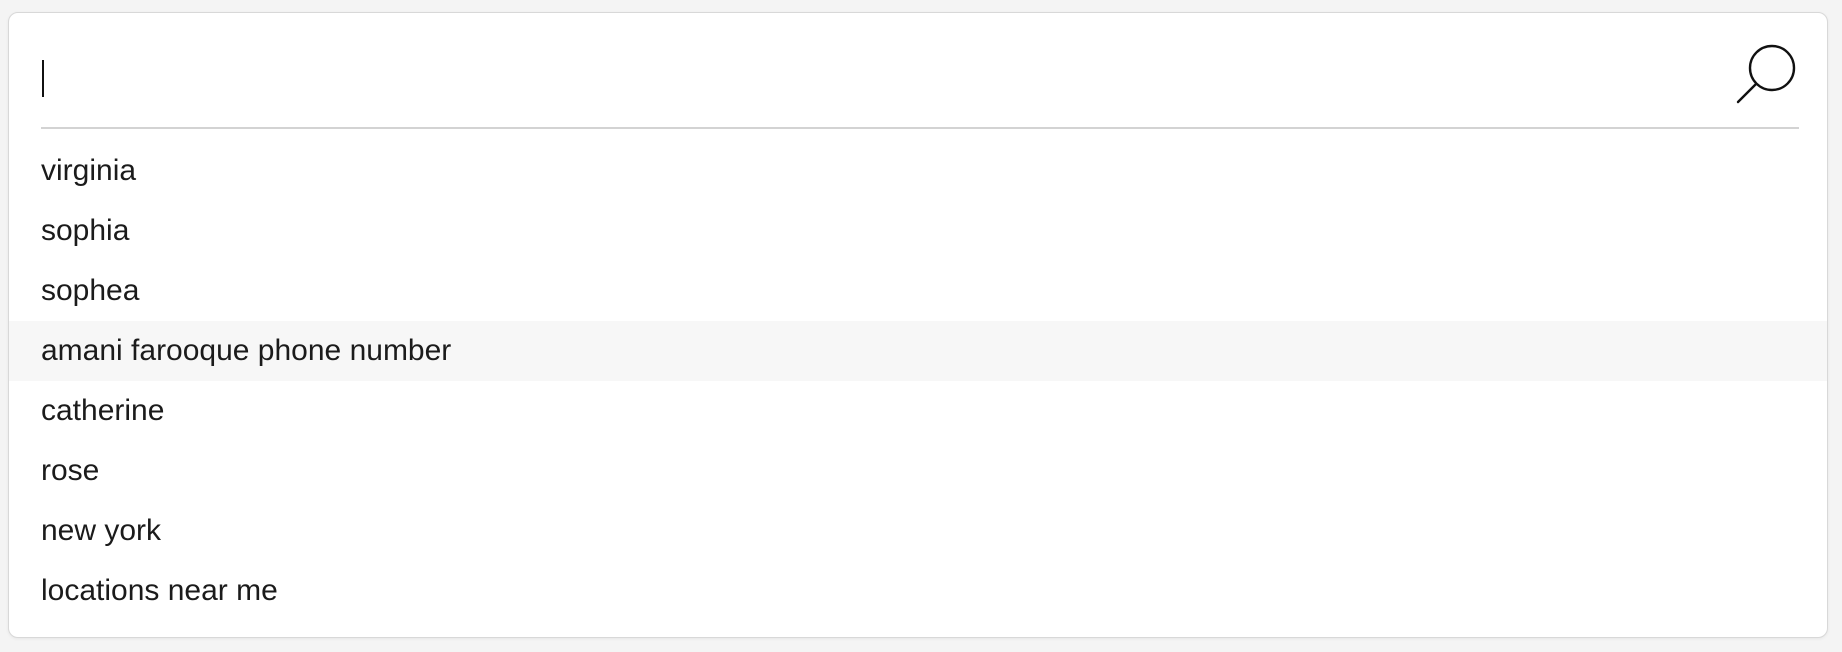  I want to click on search-bar, so click(920, 80).